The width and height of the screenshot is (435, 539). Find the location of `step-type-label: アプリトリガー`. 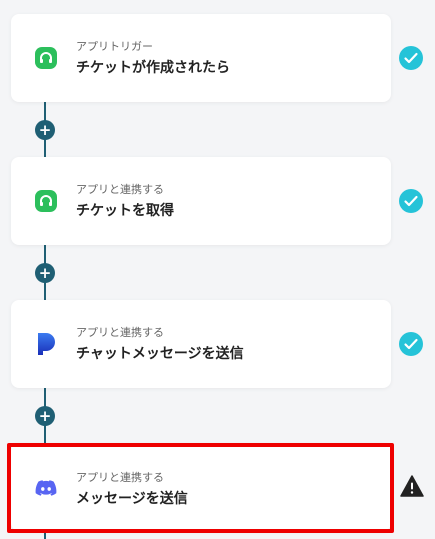

step-type-label: アプリトリガー is located at coordinates (114, 46).